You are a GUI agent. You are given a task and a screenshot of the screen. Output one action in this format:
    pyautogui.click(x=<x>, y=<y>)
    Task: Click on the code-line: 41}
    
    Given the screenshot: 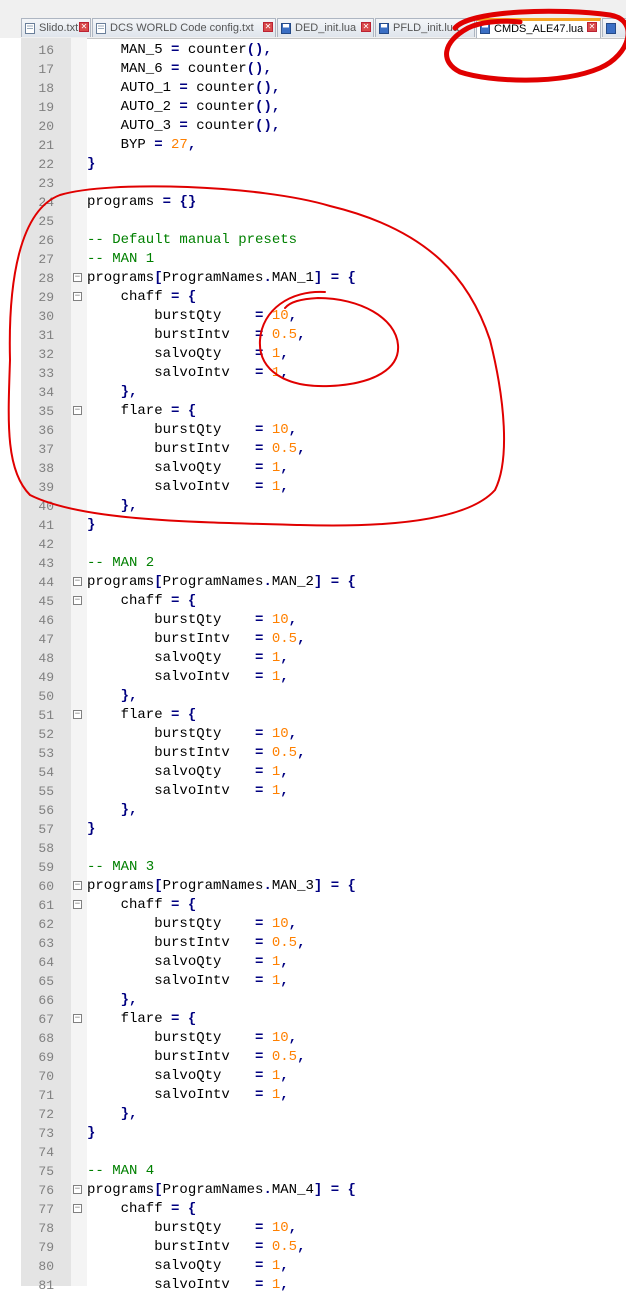 What is the action you would take?
    pyautogui.click(x=313, y=525)
    